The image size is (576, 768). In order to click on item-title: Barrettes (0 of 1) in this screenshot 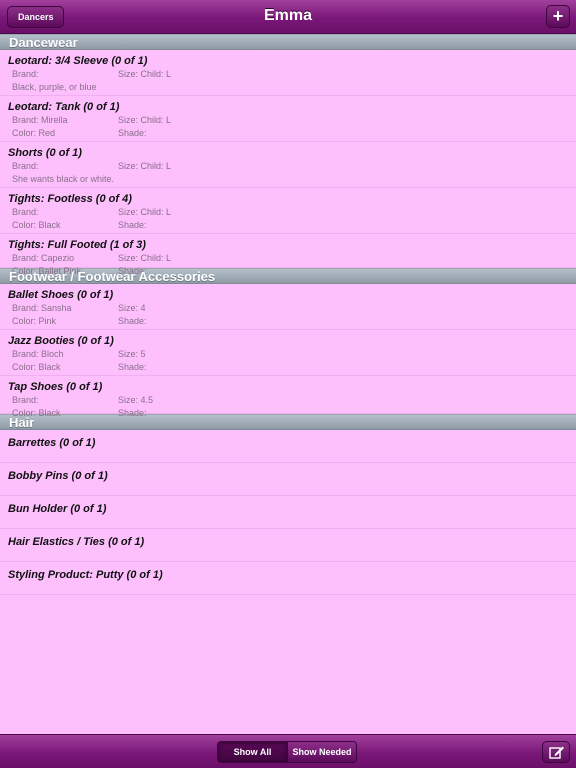, I will do `click(52, 443)`.